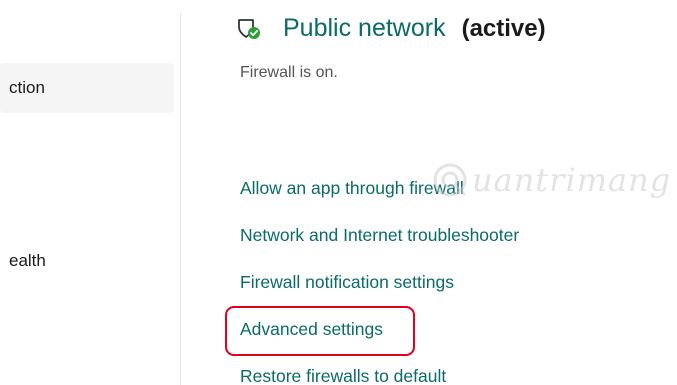  What do you see at coordinates (87, 88) in the screenshot?
I see `sidebar-item-firewall-protection: ction` at bounding box center [87, 88].